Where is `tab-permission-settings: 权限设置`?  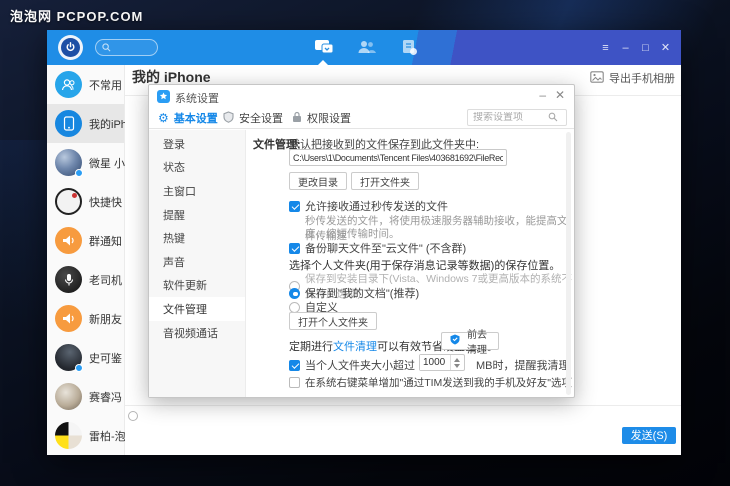
tab-permission-settings: 权限设置 is located at coordinates (321, 118).